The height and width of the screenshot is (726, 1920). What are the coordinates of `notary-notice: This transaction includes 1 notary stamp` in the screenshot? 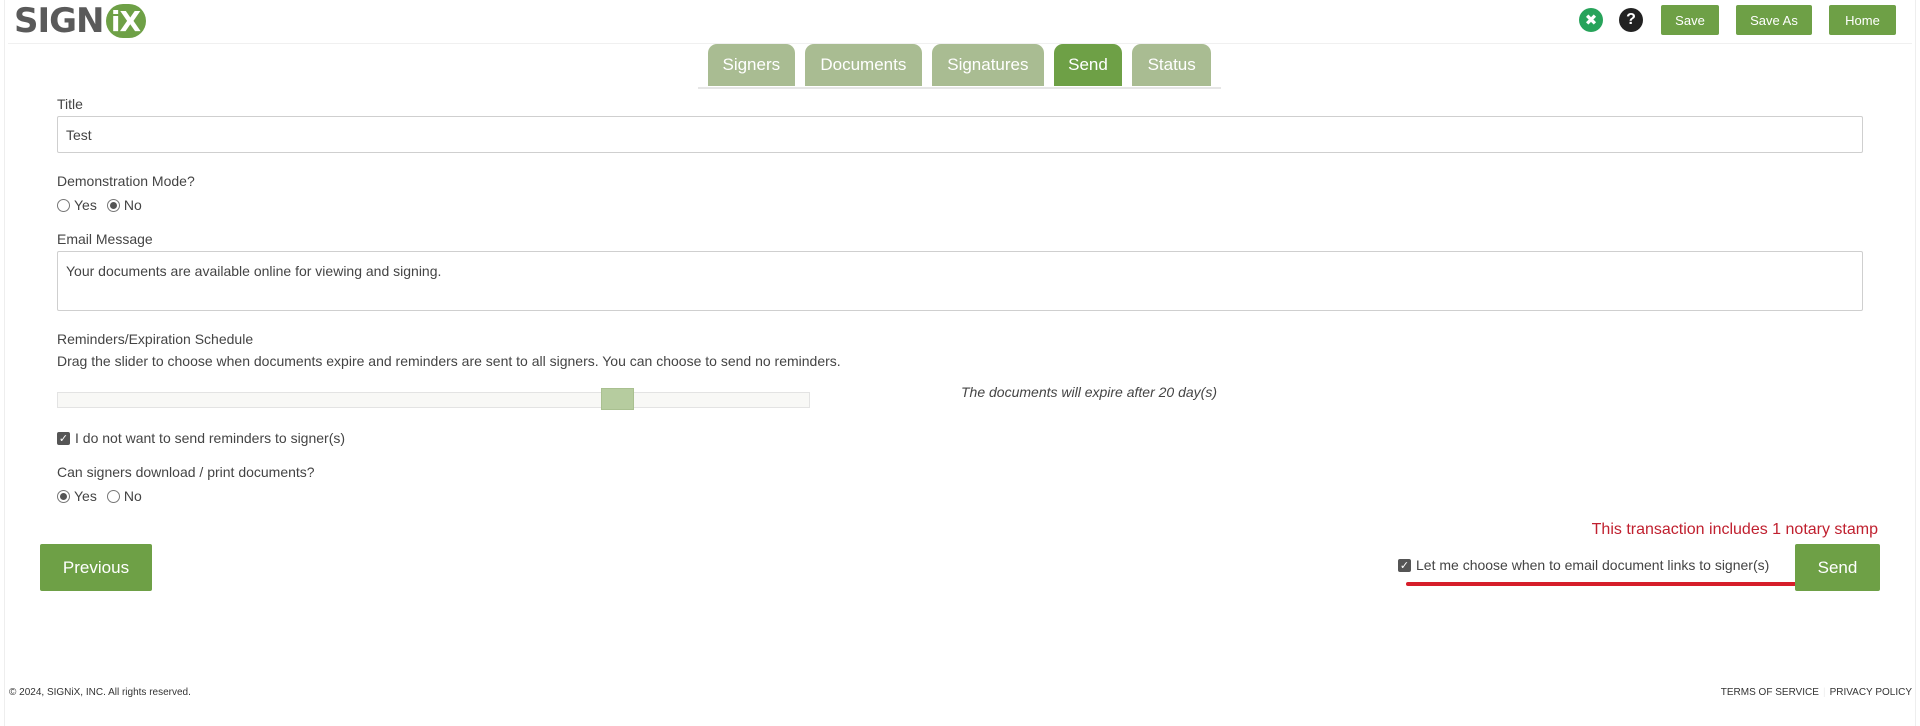 It's located at (1734, 529).